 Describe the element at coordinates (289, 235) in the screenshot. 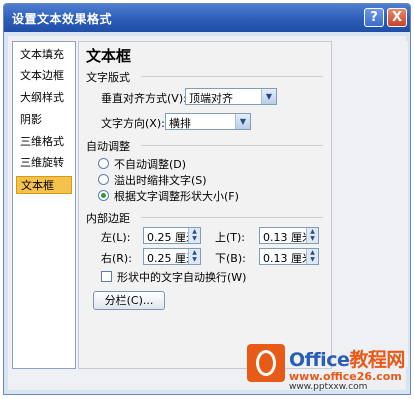

I see `top-margin-spinner: 0.13 厘米 ▲ ▼` at that location.